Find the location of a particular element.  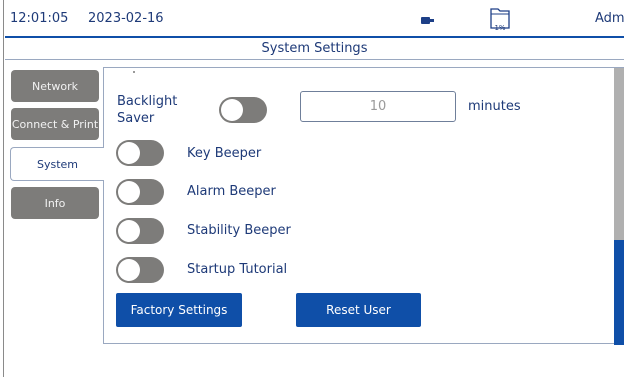

scrollbar-upper is located at coordinates (619, 154).